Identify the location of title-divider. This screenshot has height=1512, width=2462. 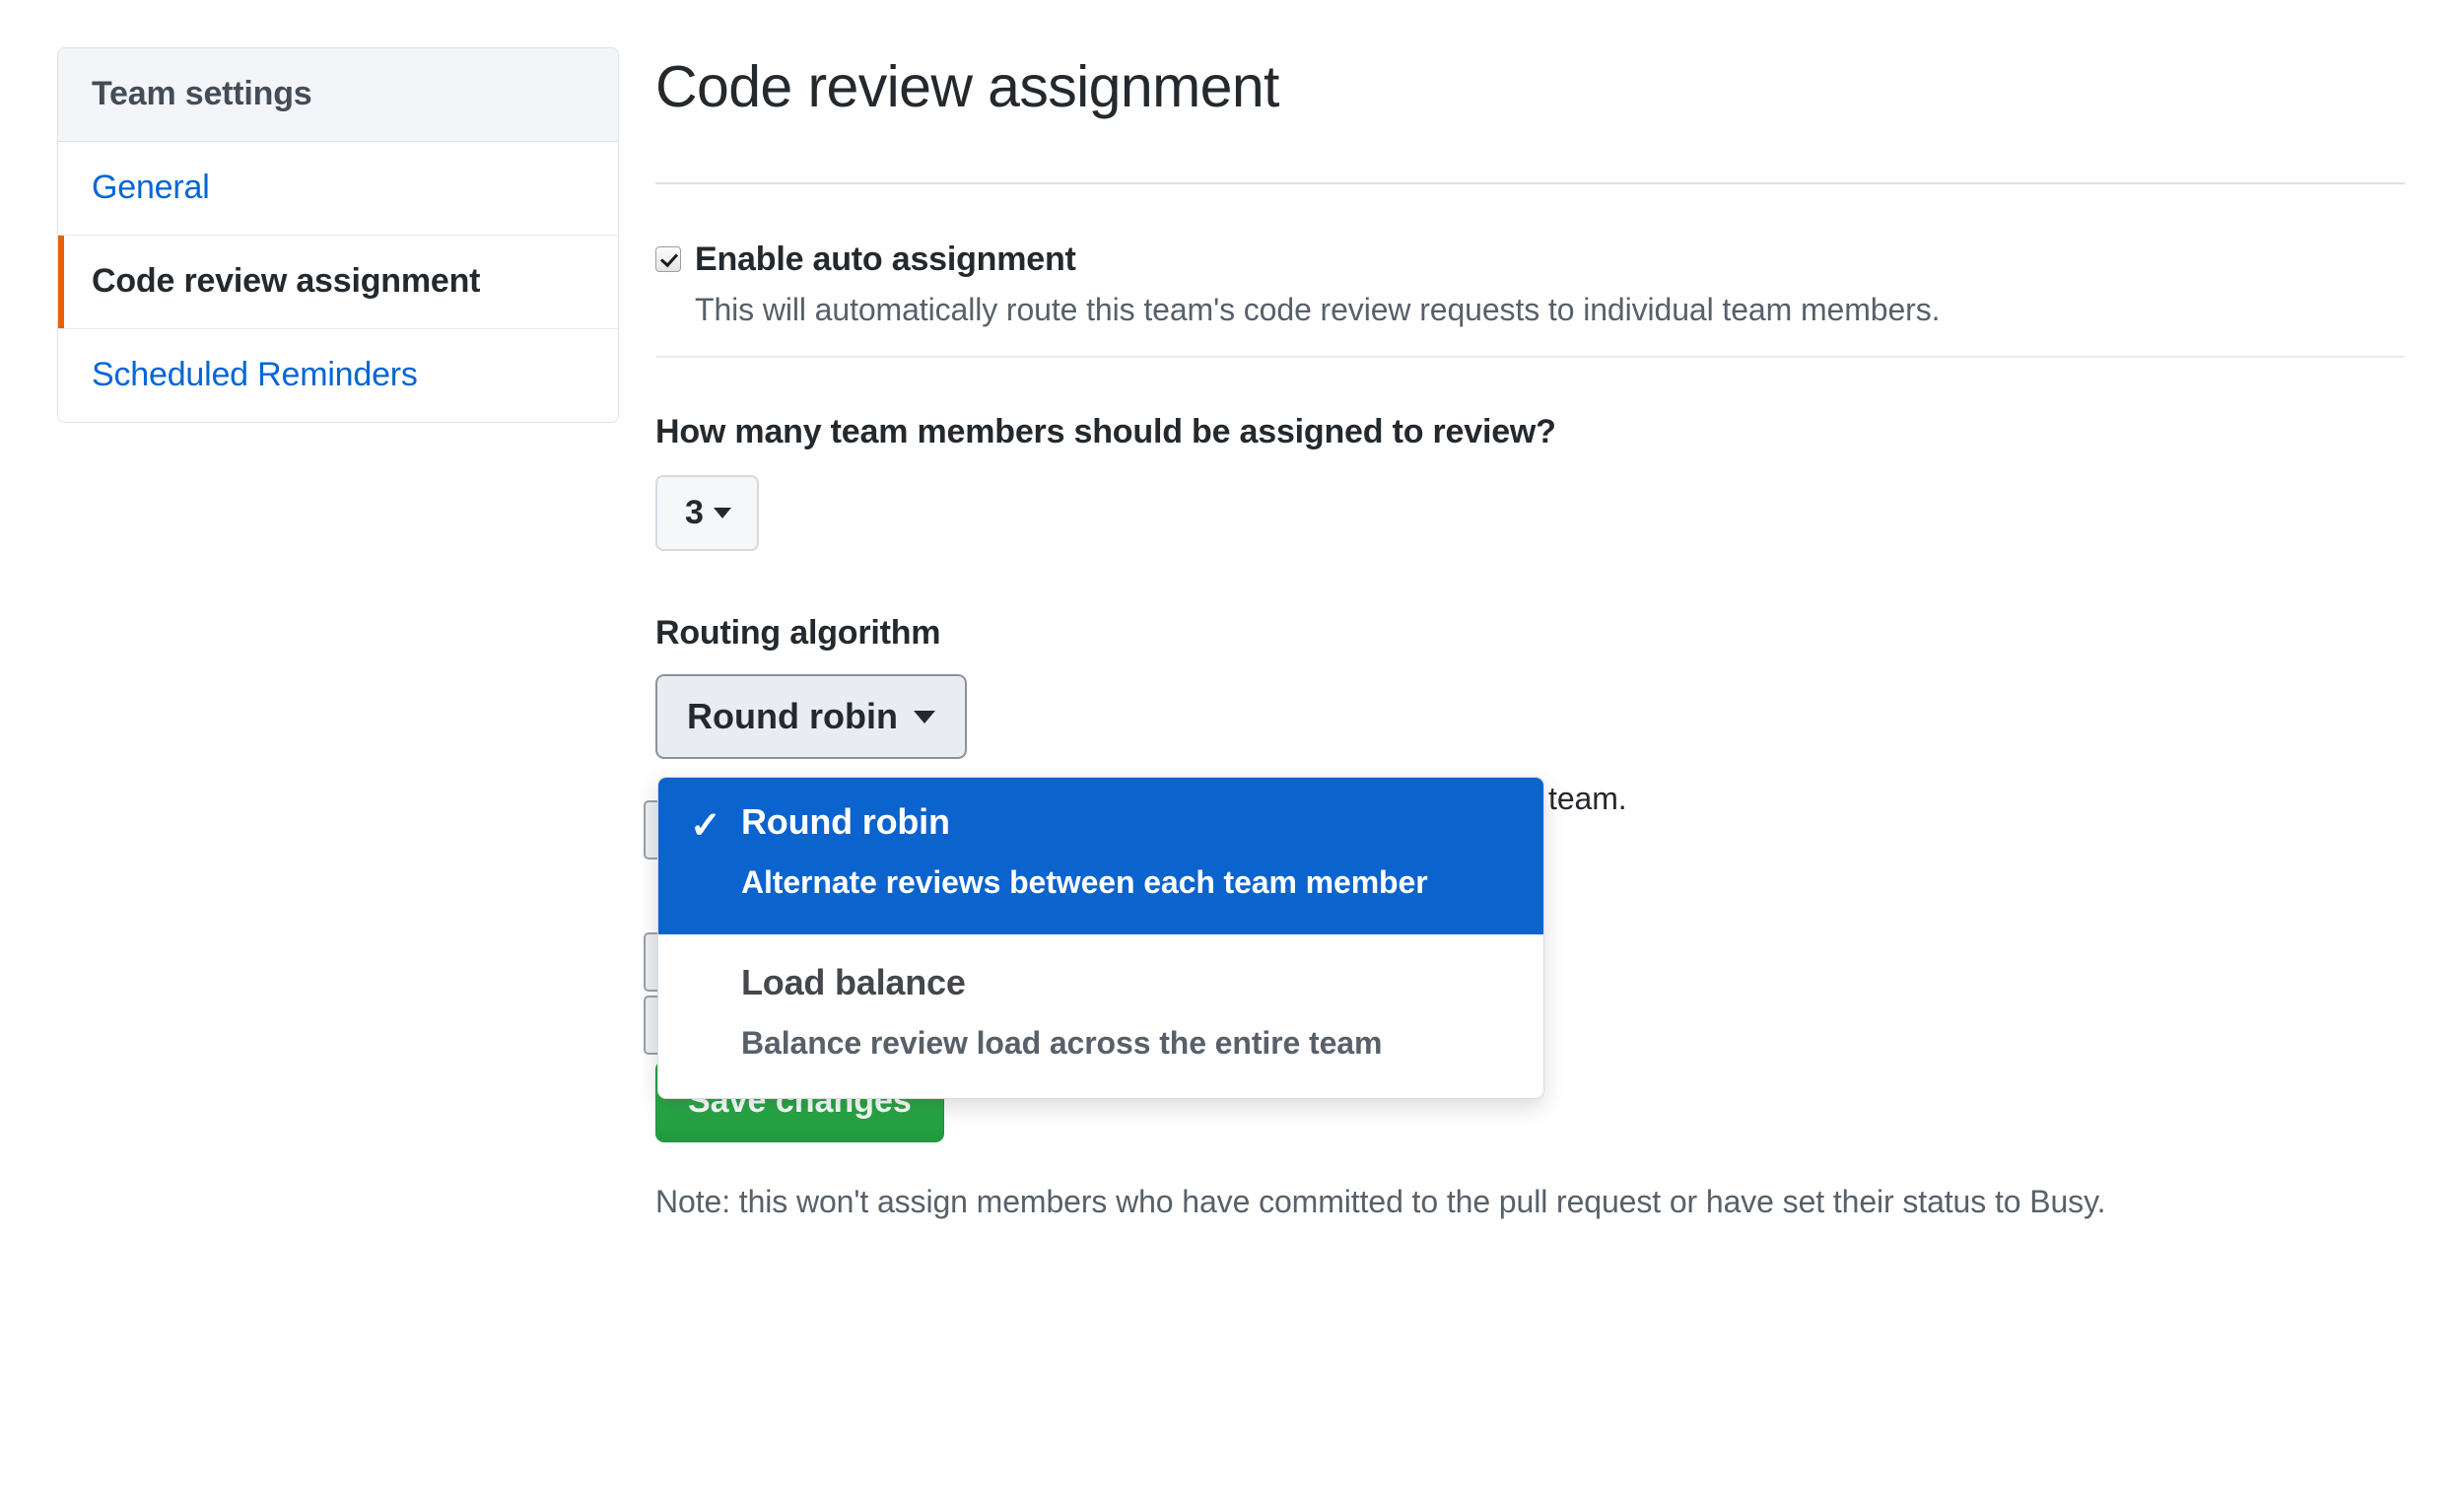
(1530, 182).